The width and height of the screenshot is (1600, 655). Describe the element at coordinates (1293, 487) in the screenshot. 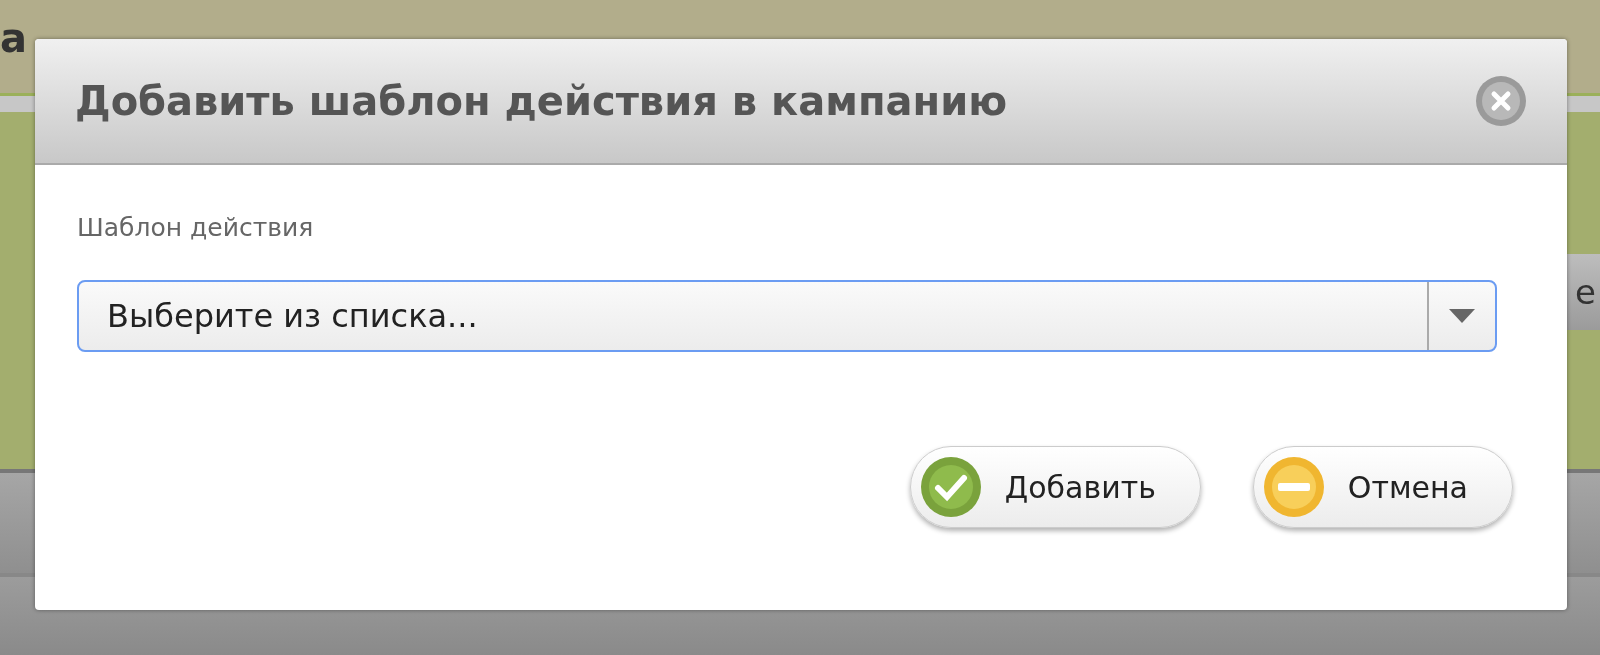

I see `minus-icon` at that location.